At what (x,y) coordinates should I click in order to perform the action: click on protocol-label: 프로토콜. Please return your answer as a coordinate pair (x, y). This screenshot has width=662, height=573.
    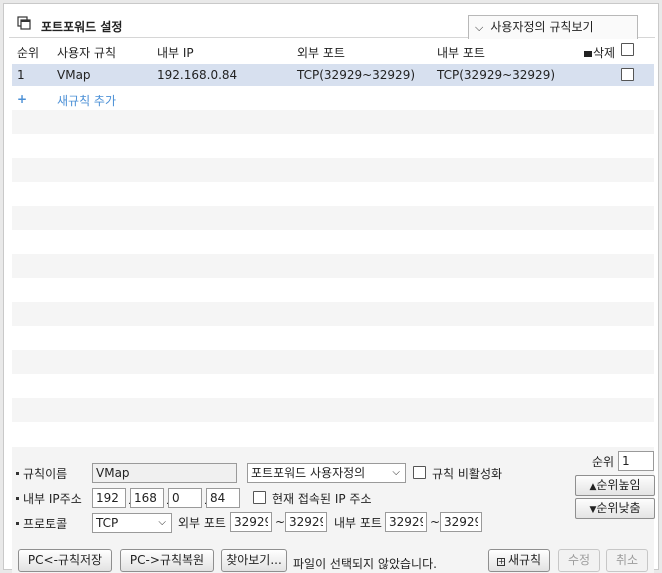
    Looking at the image, I should click on (40, 523).